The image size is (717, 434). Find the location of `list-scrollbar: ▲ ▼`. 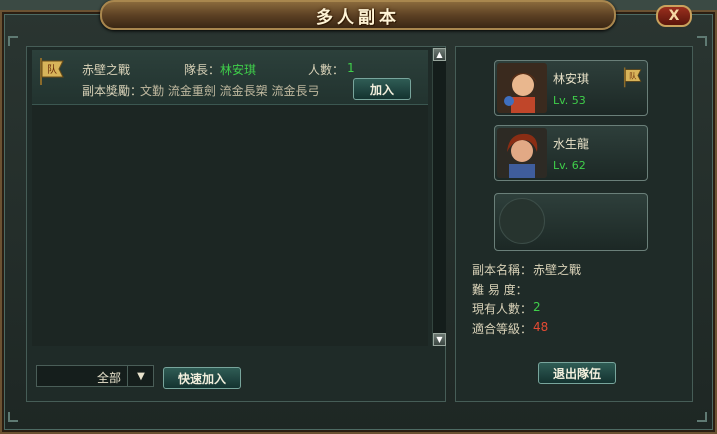

list-scrollbar: ▲ ▼ is located at coordinates (439, 197).